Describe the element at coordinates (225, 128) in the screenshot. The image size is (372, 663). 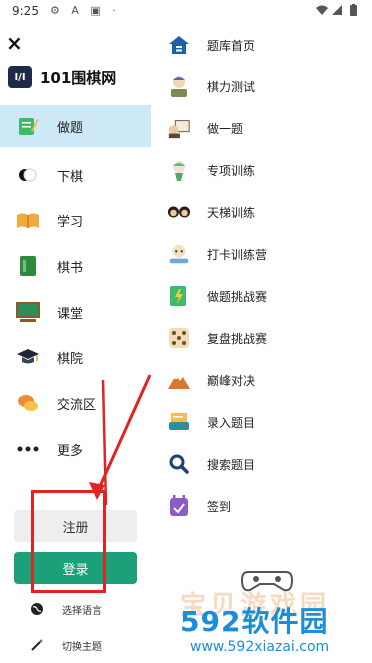
I see `menu-label-one-problem: 做一题` at that location.